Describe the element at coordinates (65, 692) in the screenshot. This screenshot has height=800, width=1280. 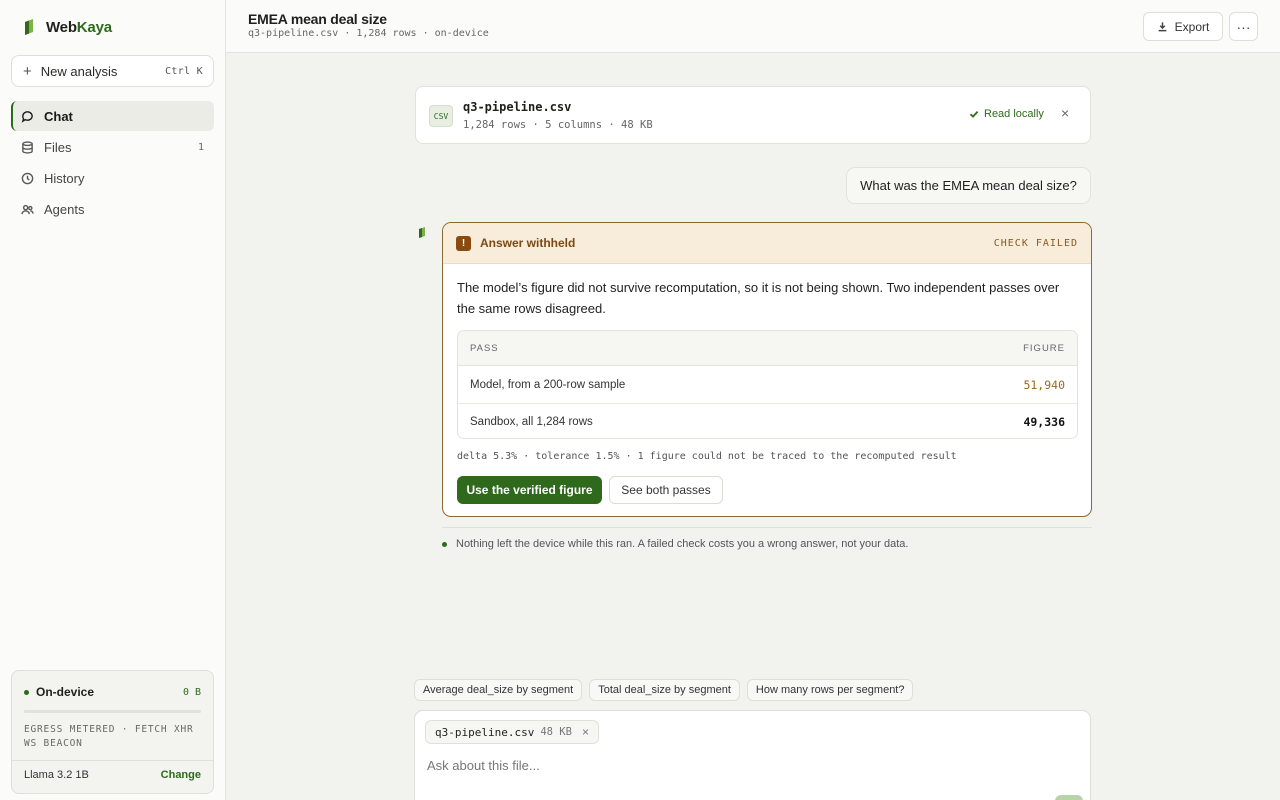
I see `device-mode-label: On-device` at that location.